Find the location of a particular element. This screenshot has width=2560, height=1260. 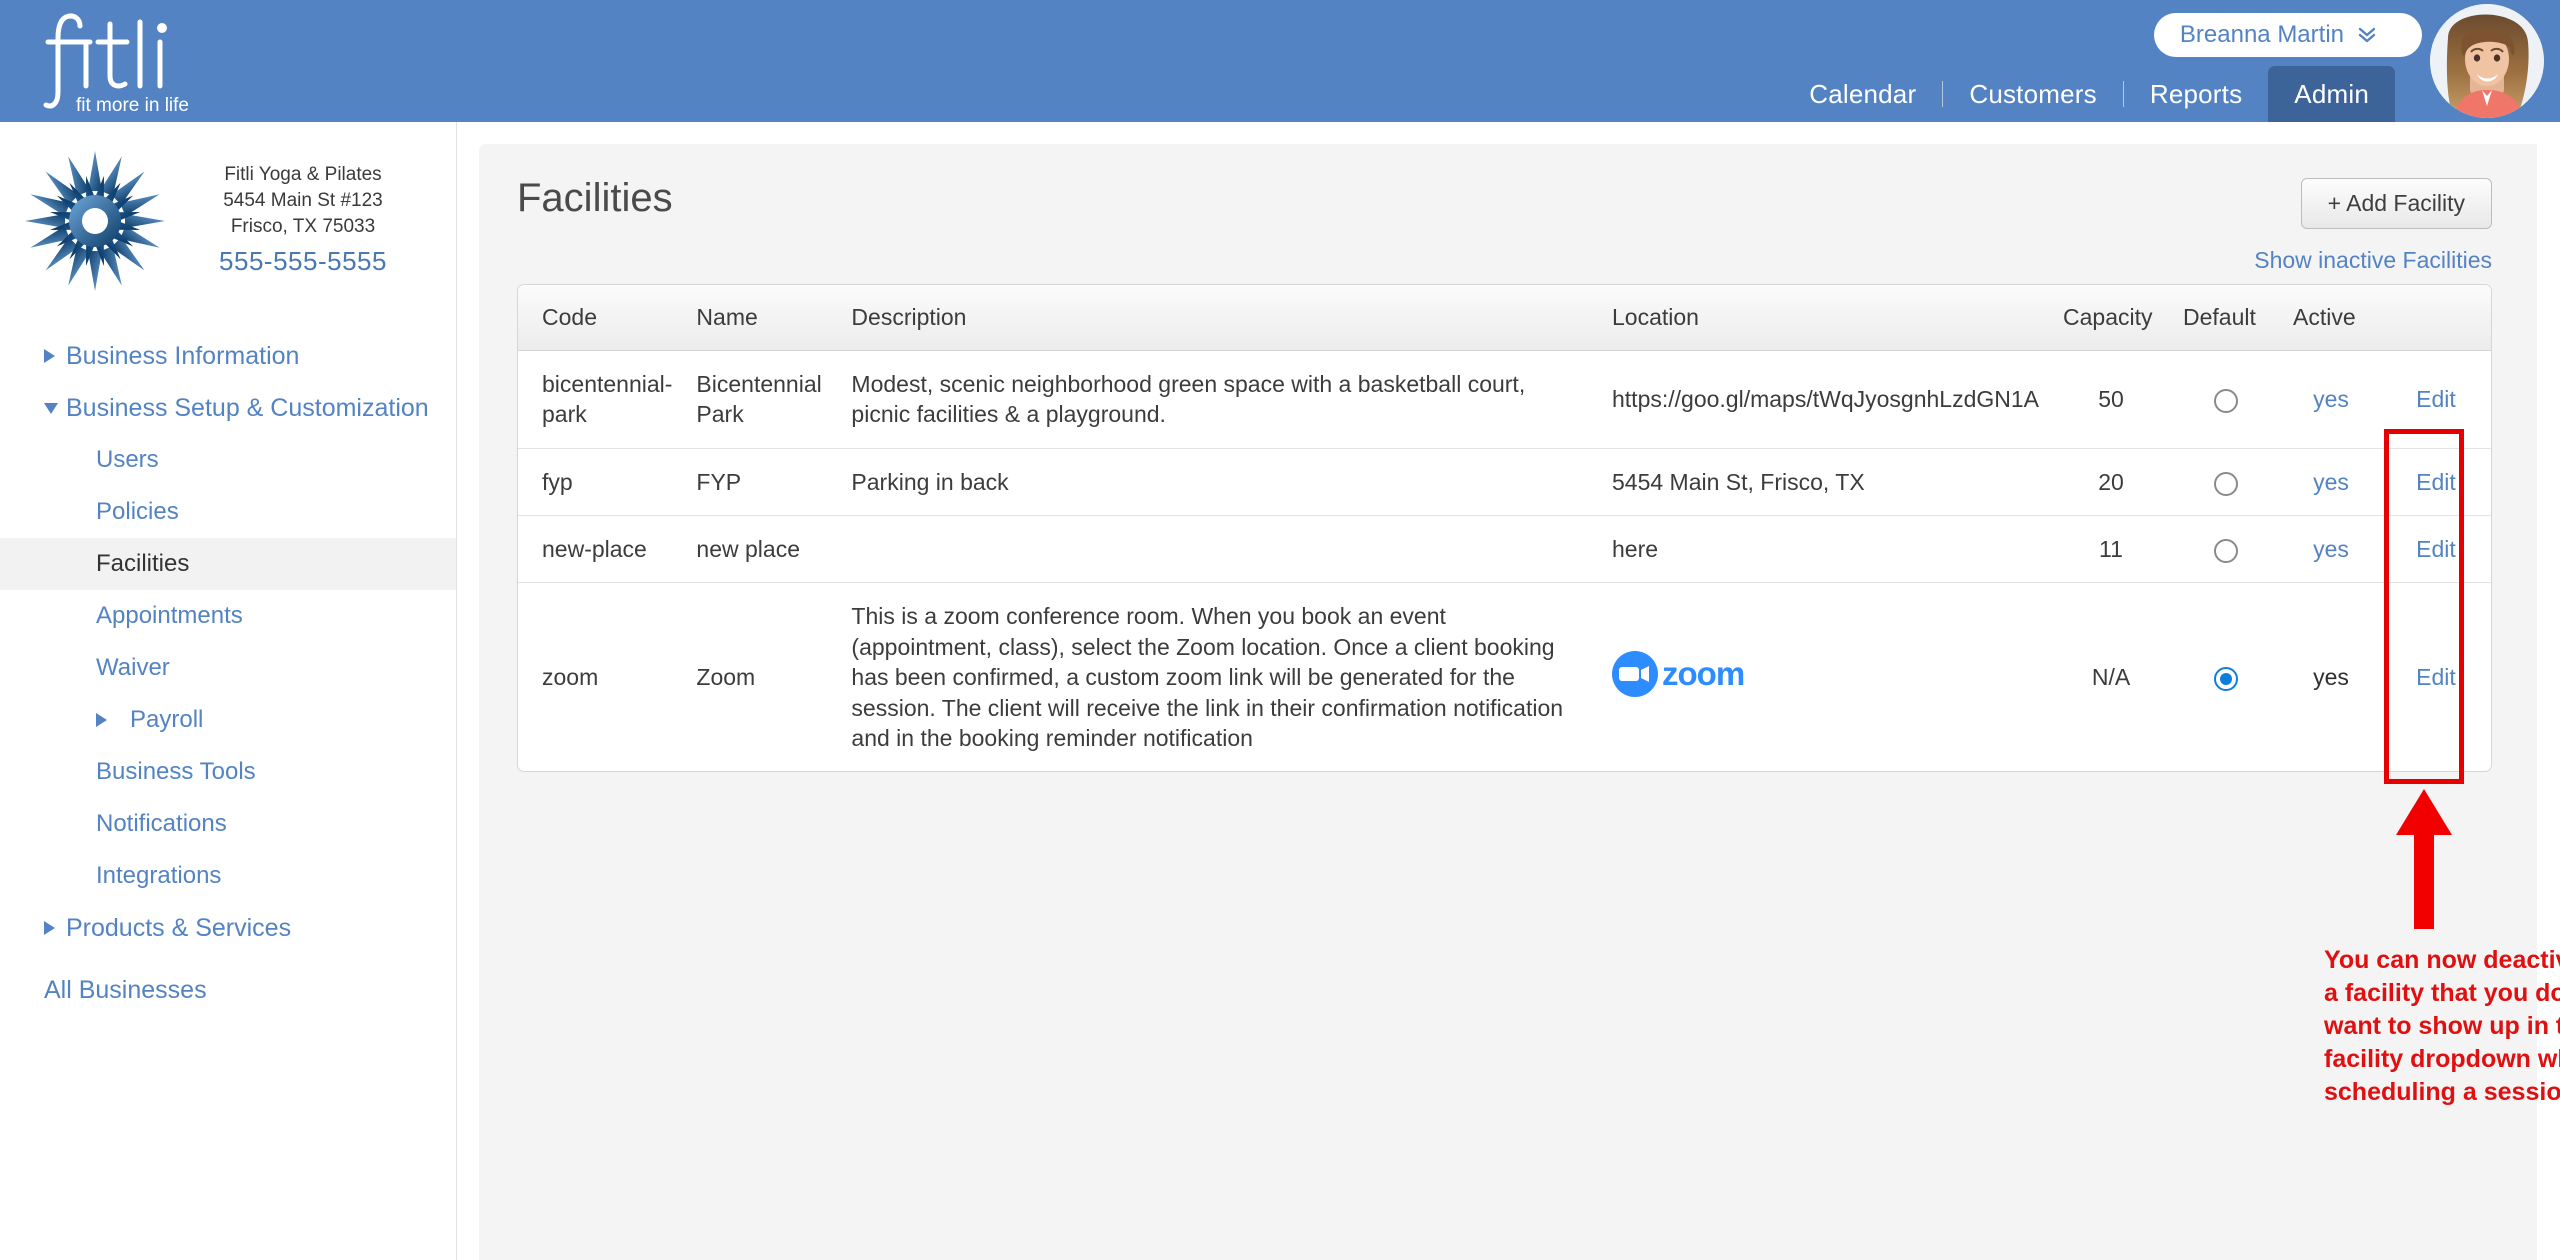

active-status-label: yes is located at coordinates (2331, 677).